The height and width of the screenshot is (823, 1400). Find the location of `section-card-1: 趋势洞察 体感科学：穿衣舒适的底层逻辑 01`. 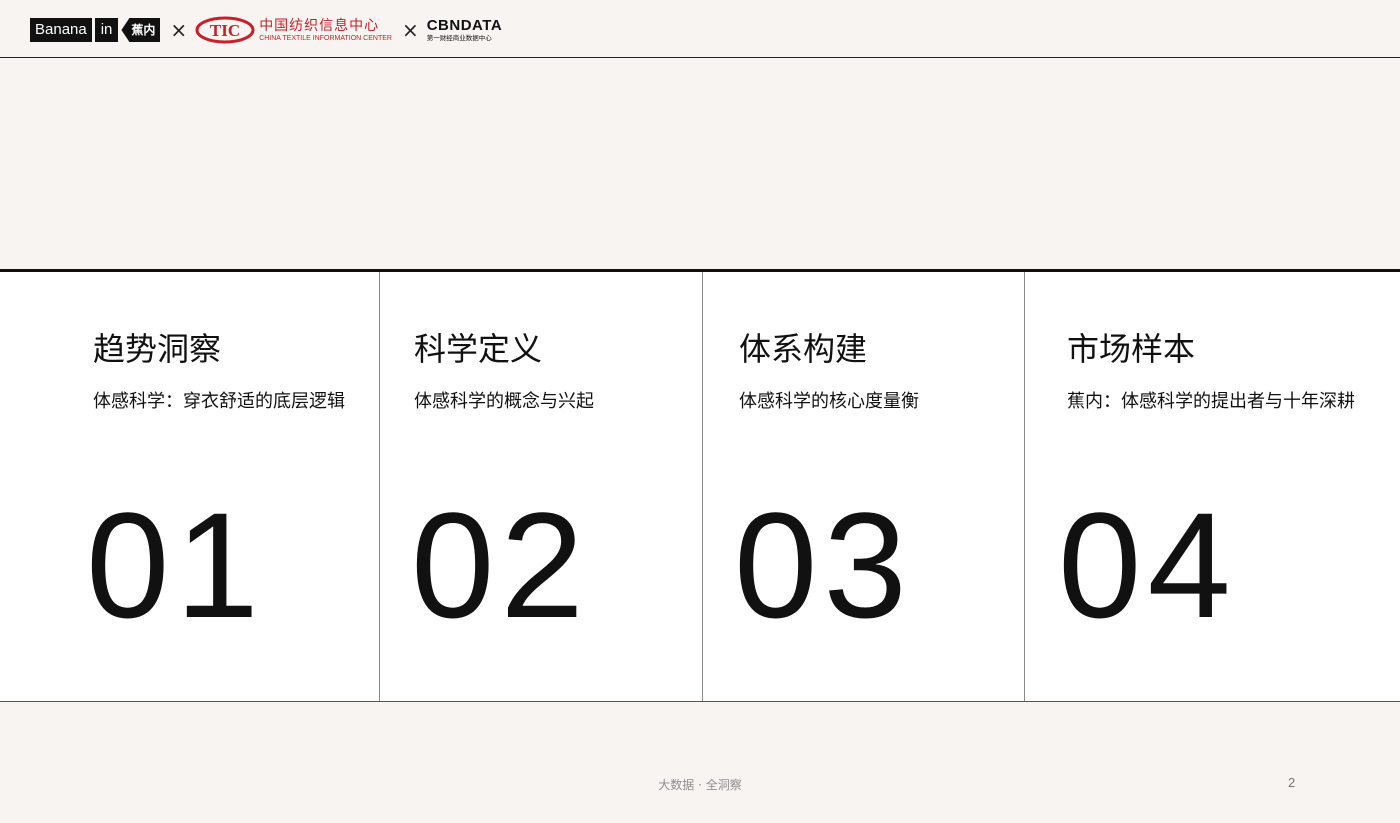

section-card-1: 趋势洞察 体感科学：穿衣舒适的底层逻辑 01 is located at coordinates (189, 486).